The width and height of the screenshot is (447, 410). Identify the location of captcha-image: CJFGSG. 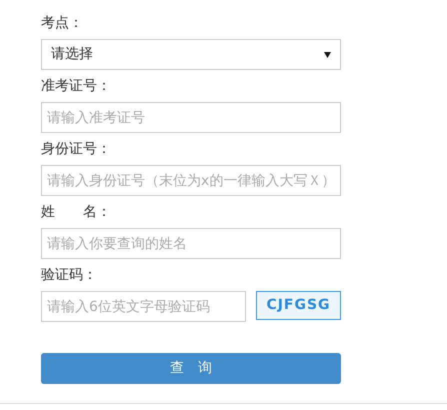
(298, 305).